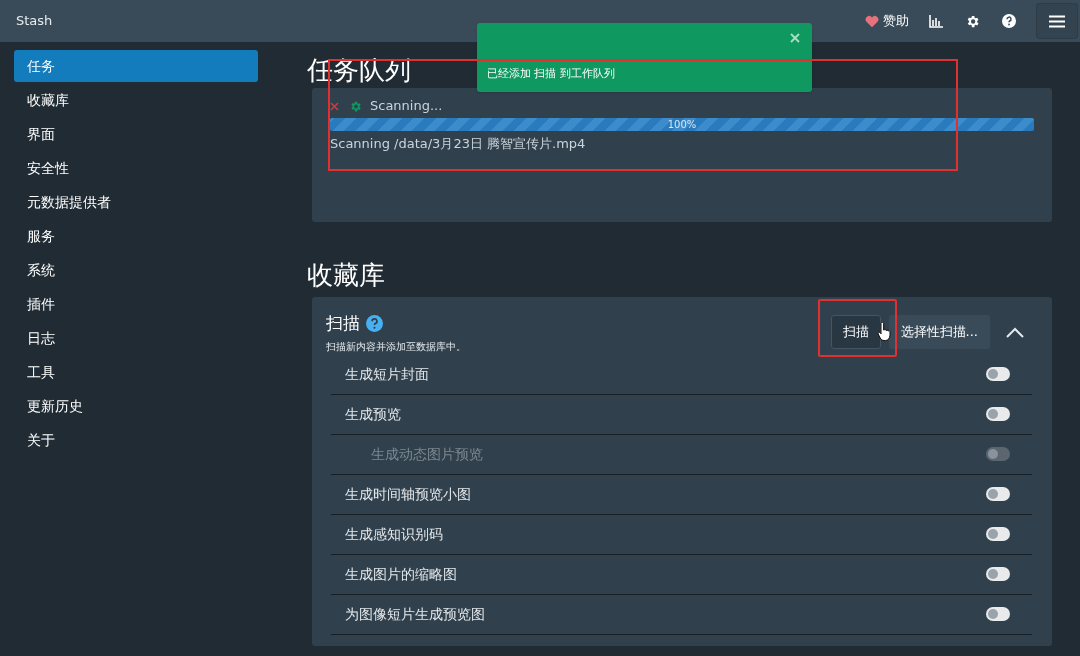 This screenshot has width=1080, height=656. Describe the element at coordinates (343, 323) in the screenshot. I see `scan-title: 扫描` at that location.